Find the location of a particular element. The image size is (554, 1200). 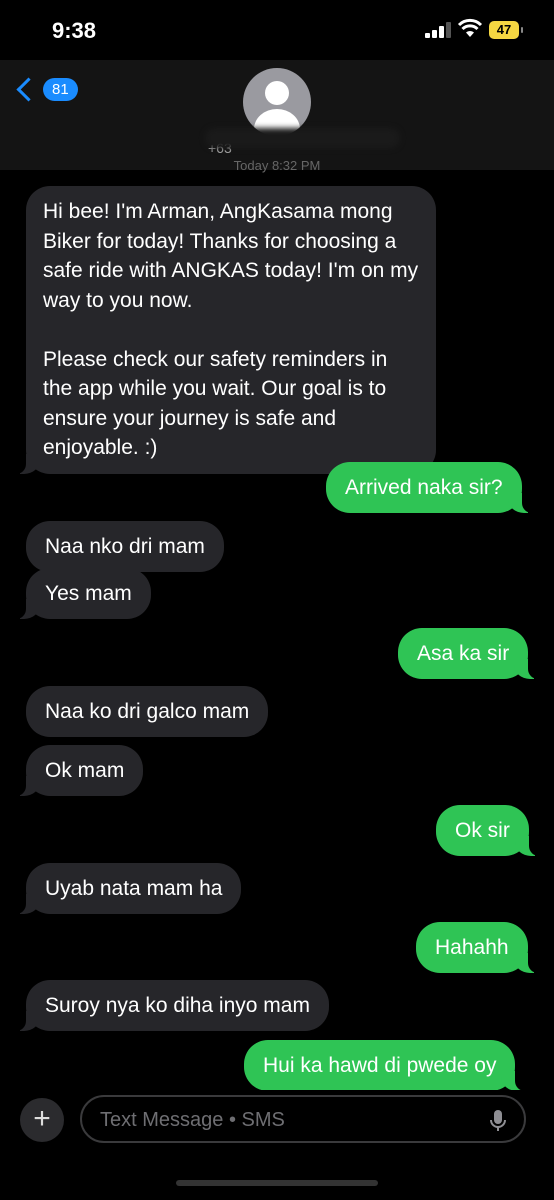

message-bubble-outgoing: Ok sir is located at coordinates (495, 830).